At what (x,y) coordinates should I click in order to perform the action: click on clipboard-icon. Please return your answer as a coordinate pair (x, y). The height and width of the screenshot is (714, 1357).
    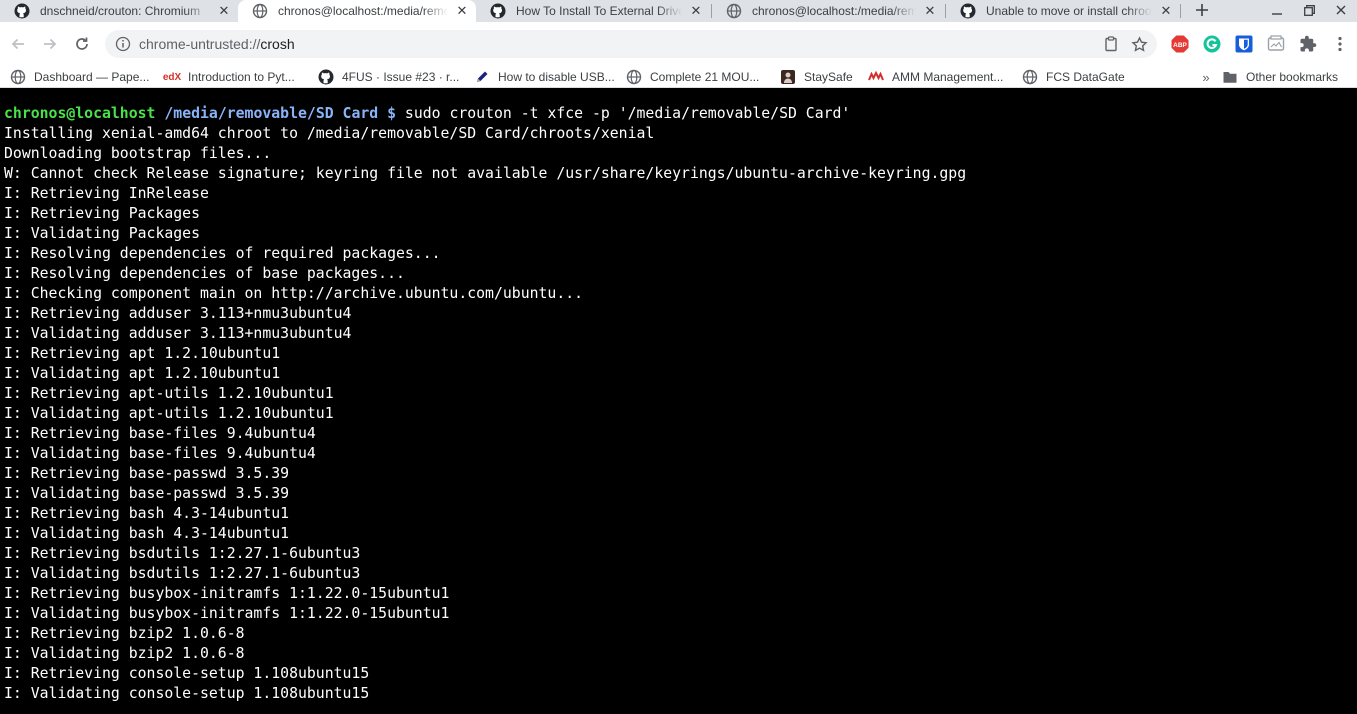
    Looking at the image, I should click on (1111, 44).